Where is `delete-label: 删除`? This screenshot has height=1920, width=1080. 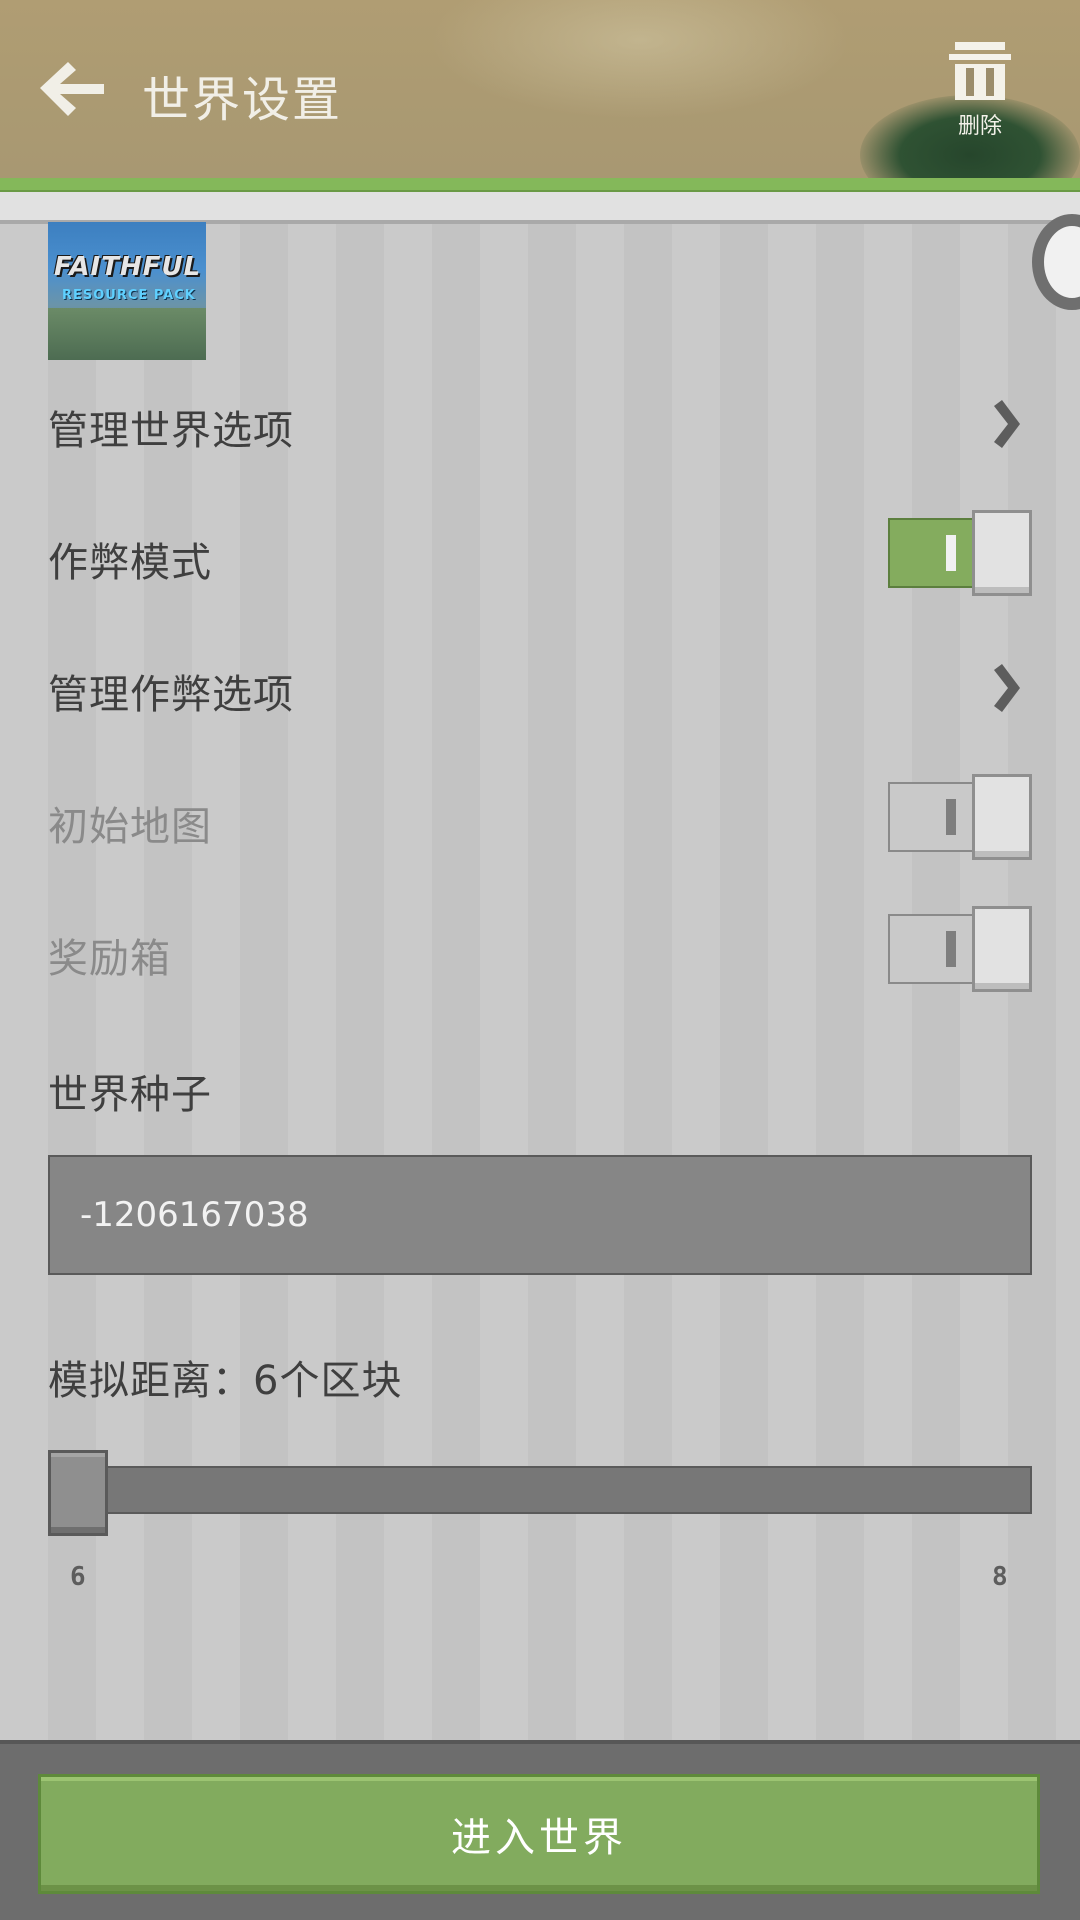
delete-label: 删除 is located at coordinates (979, 126).